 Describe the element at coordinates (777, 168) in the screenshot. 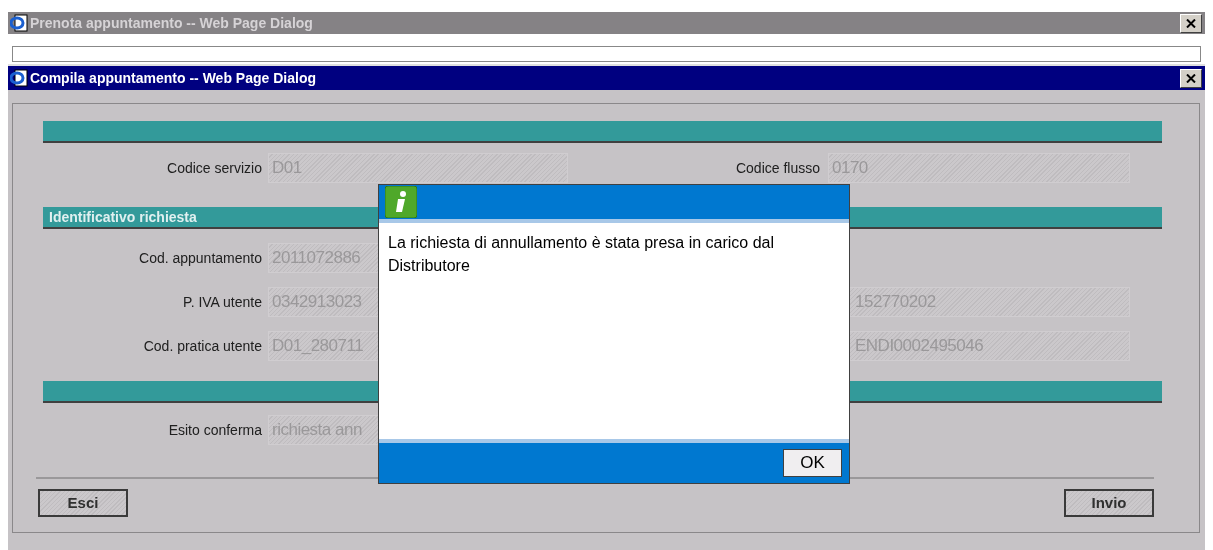

I see `field-label: Codice flusso` at that location.